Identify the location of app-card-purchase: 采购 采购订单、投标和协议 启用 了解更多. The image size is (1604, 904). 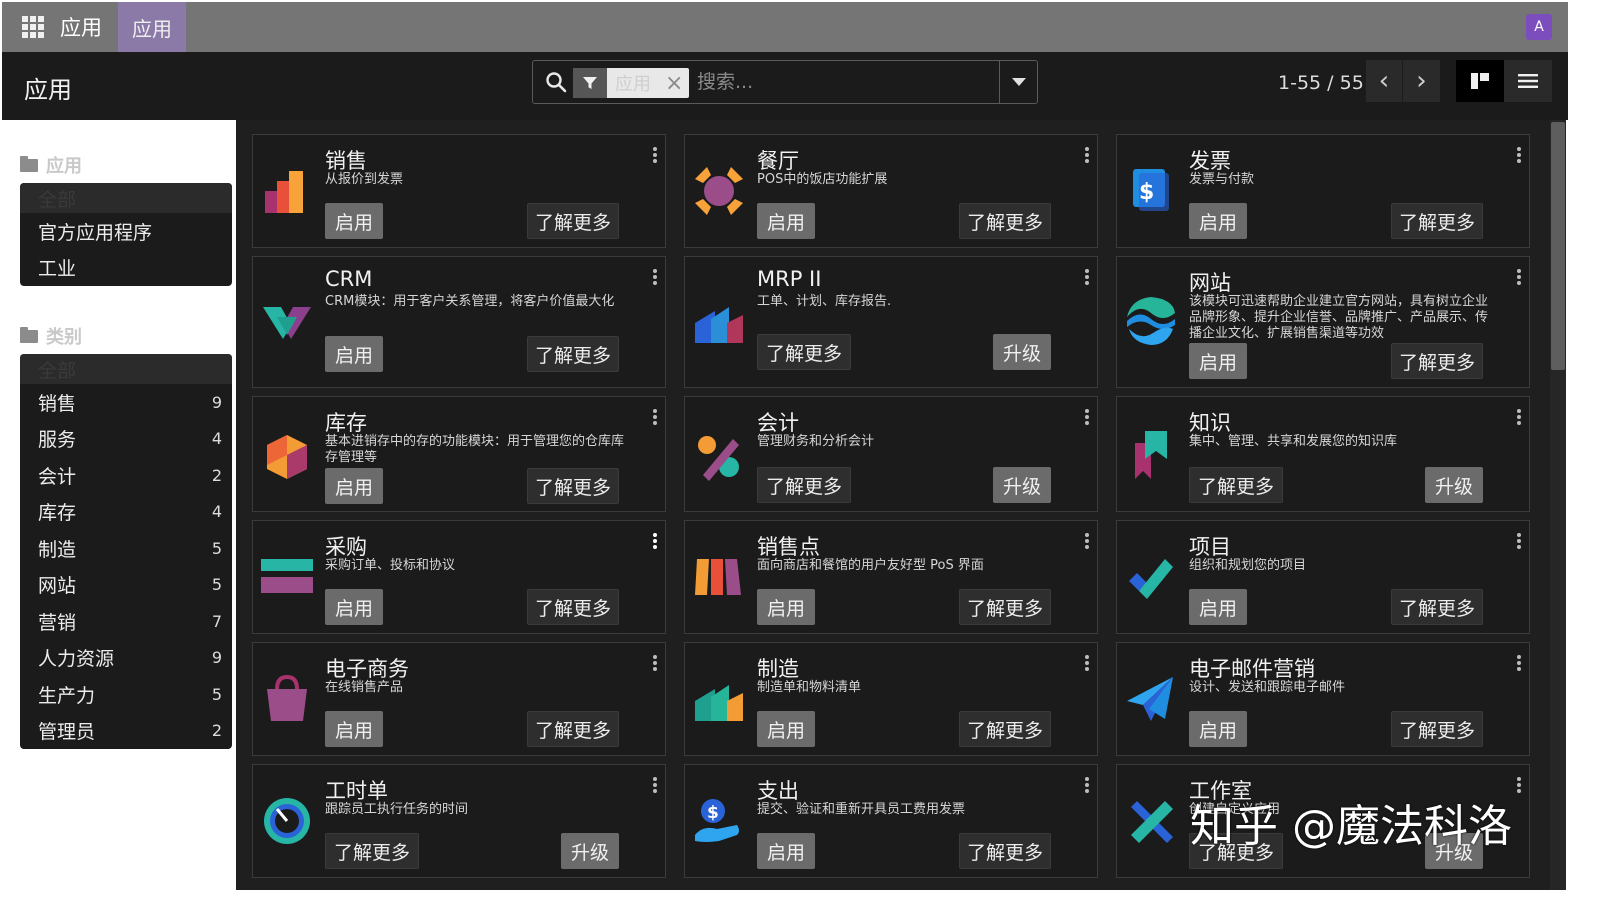
(459, 577).